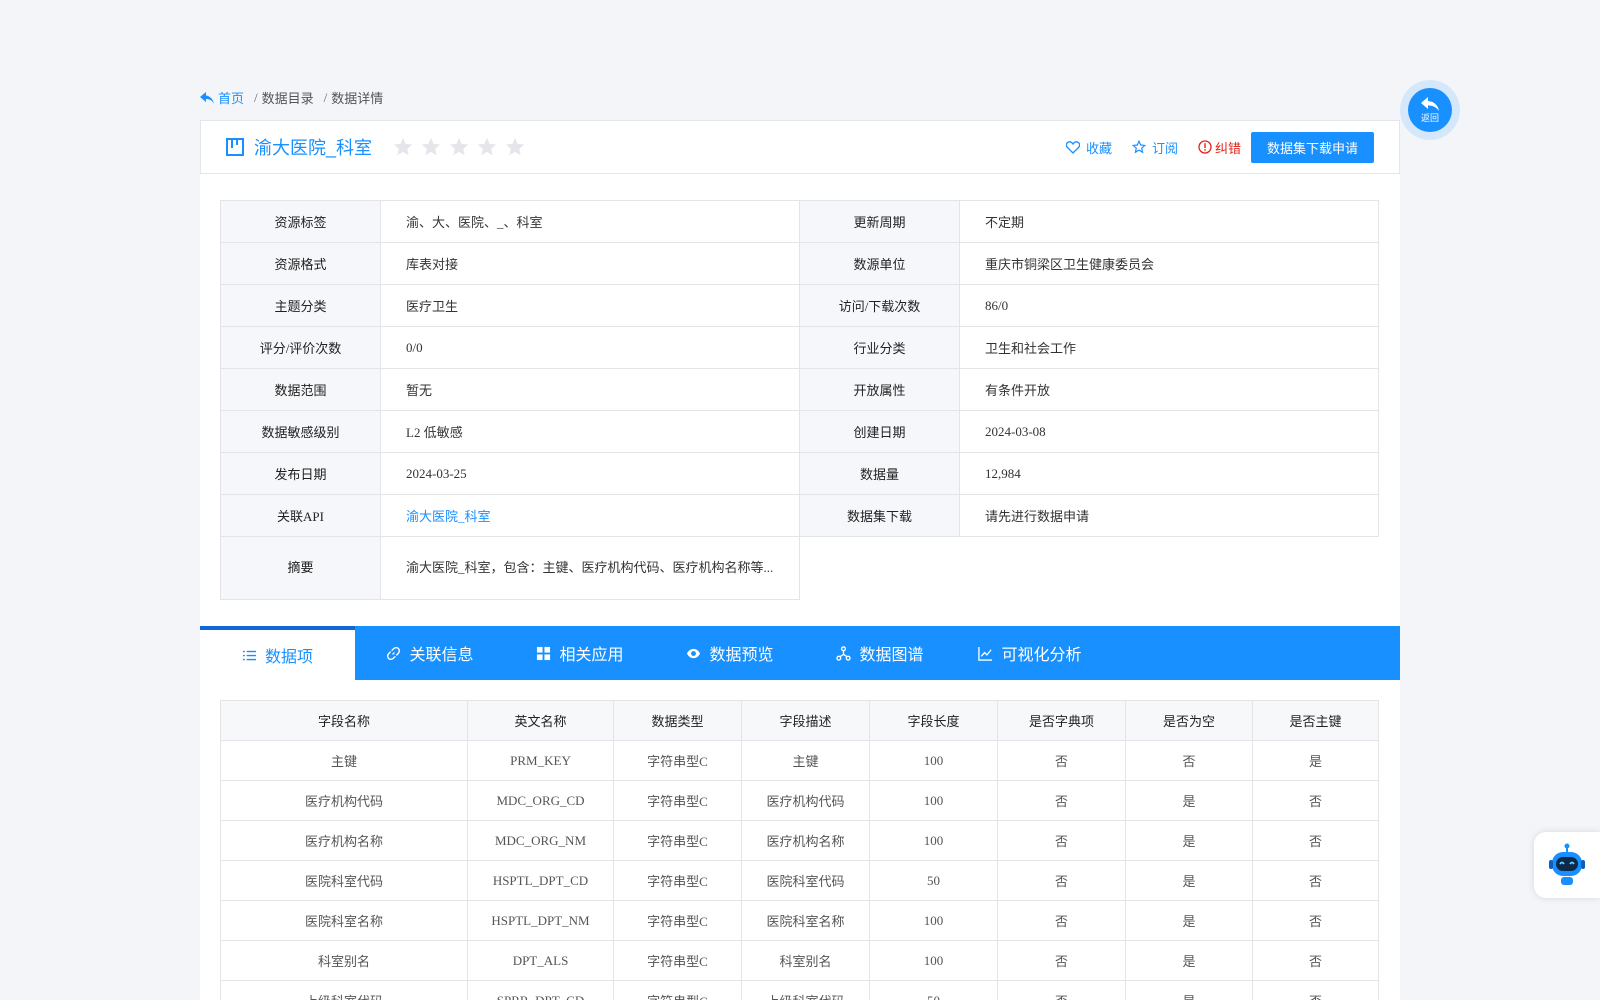 This screenshot has height=1000, width=1600. Describe the element at coordinates (300, 305) in the screenshot. I see `info-label: 主题分类` at that location.